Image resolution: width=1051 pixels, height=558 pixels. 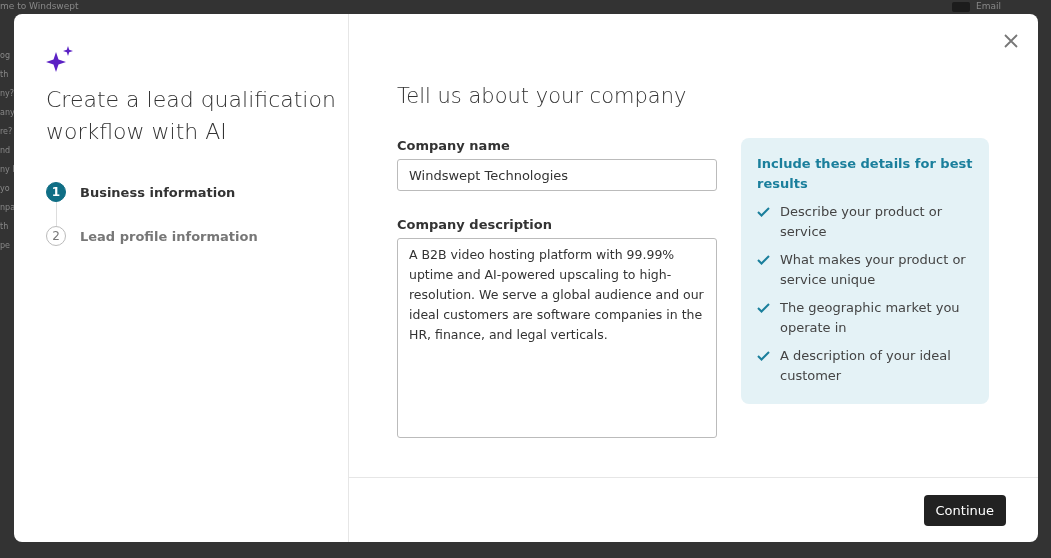 I want to click on tip-text: Describe your product or service, so click(x=862, y=222).